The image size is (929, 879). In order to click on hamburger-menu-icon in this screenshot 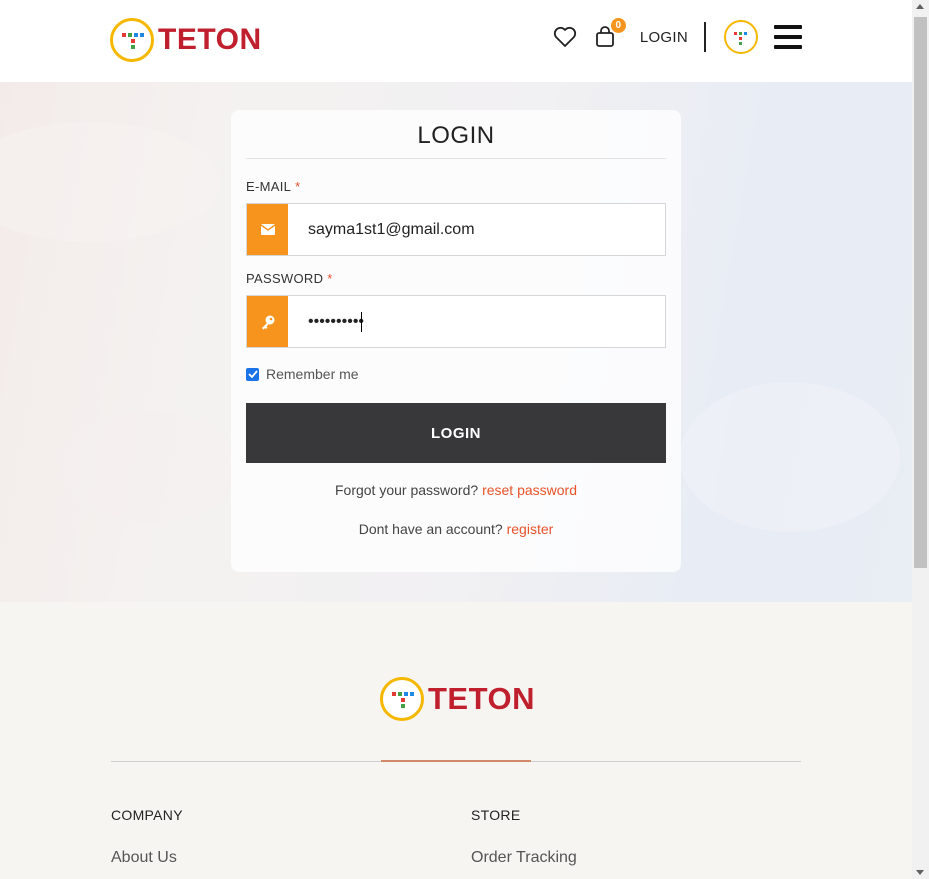, I will do `click(788, 37)`.